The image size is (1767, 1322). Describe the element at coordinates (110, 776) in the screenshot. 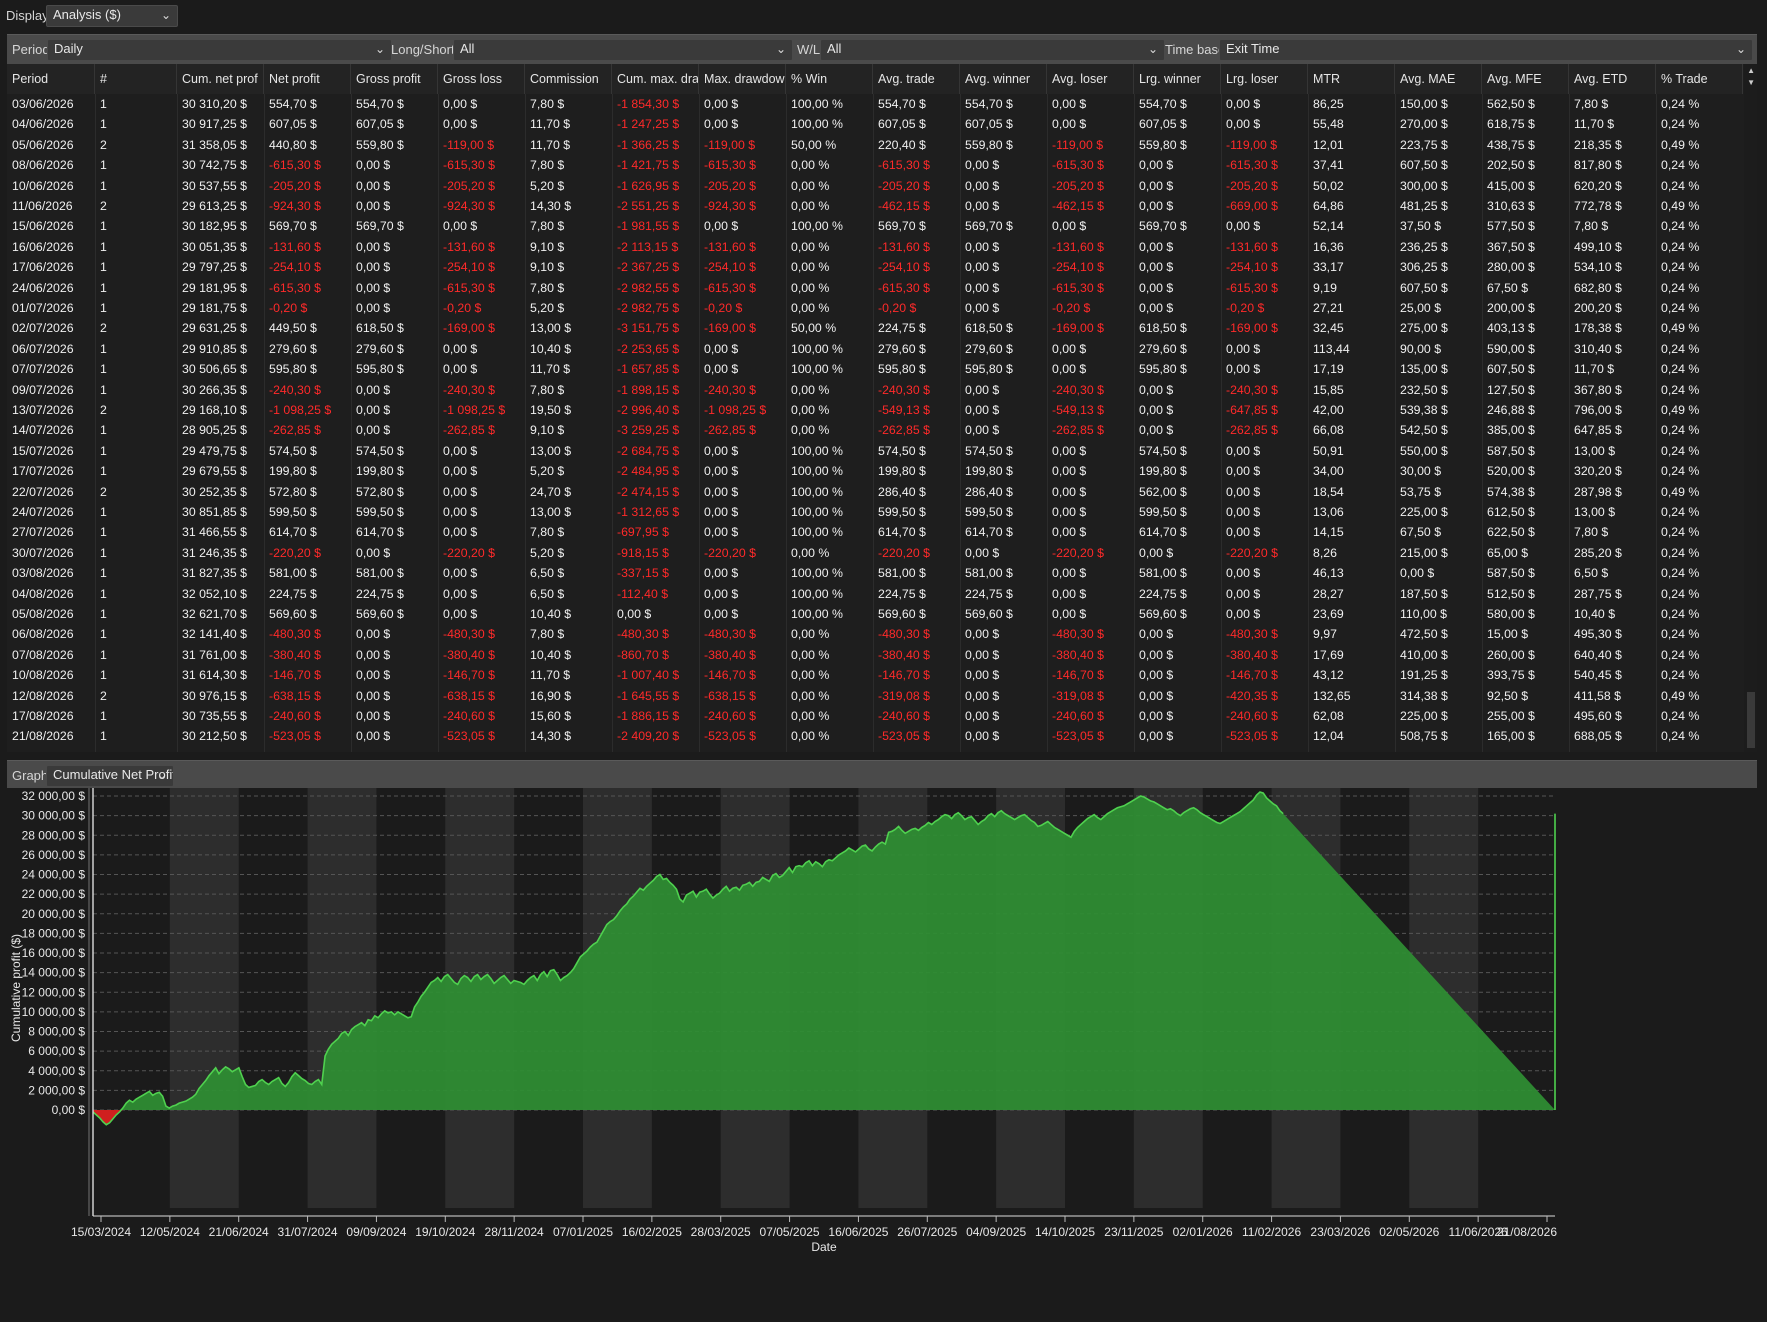

I see `graph-select: Cumulative Net Profit ⌄` at that location.